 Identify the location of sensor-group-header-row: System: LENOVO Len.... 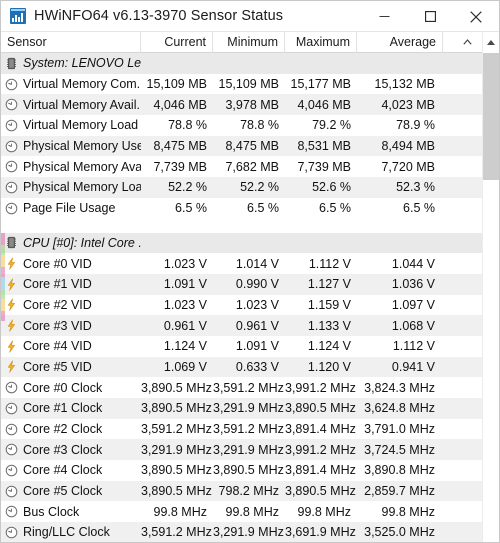
(250, 63).